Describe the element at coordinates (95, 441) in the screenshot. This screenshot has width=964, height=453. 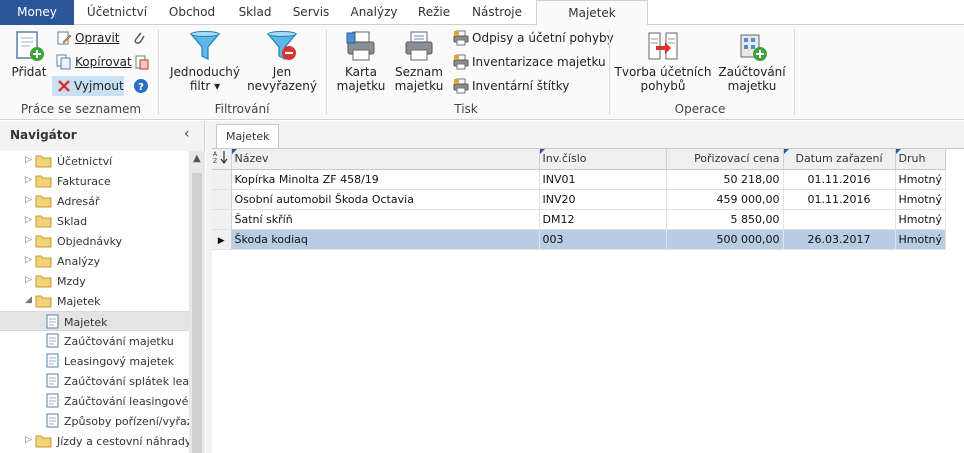
I see `navigator-item: ▷ Jízdy a cestovní náhrady` at that location.